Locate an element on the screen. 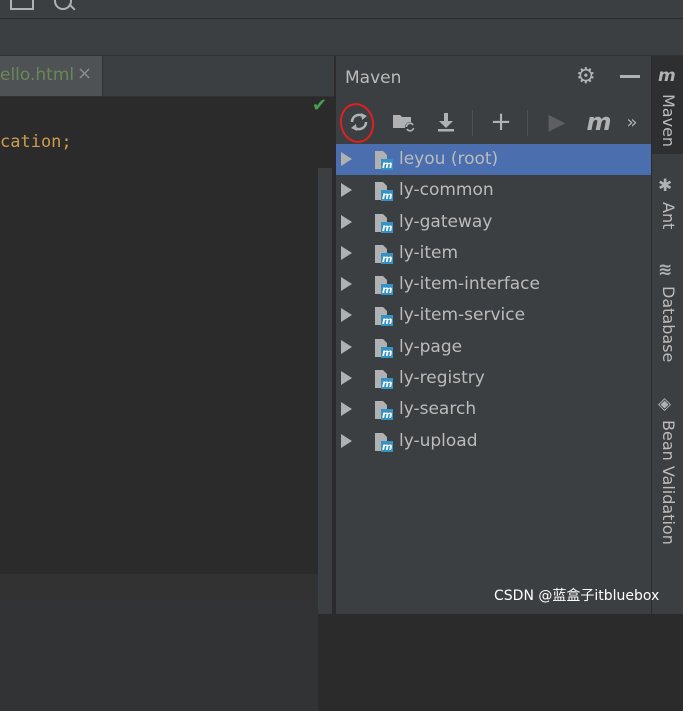  tree-row-ly-upload: m ly-upload is located at coordinates (494, 441).